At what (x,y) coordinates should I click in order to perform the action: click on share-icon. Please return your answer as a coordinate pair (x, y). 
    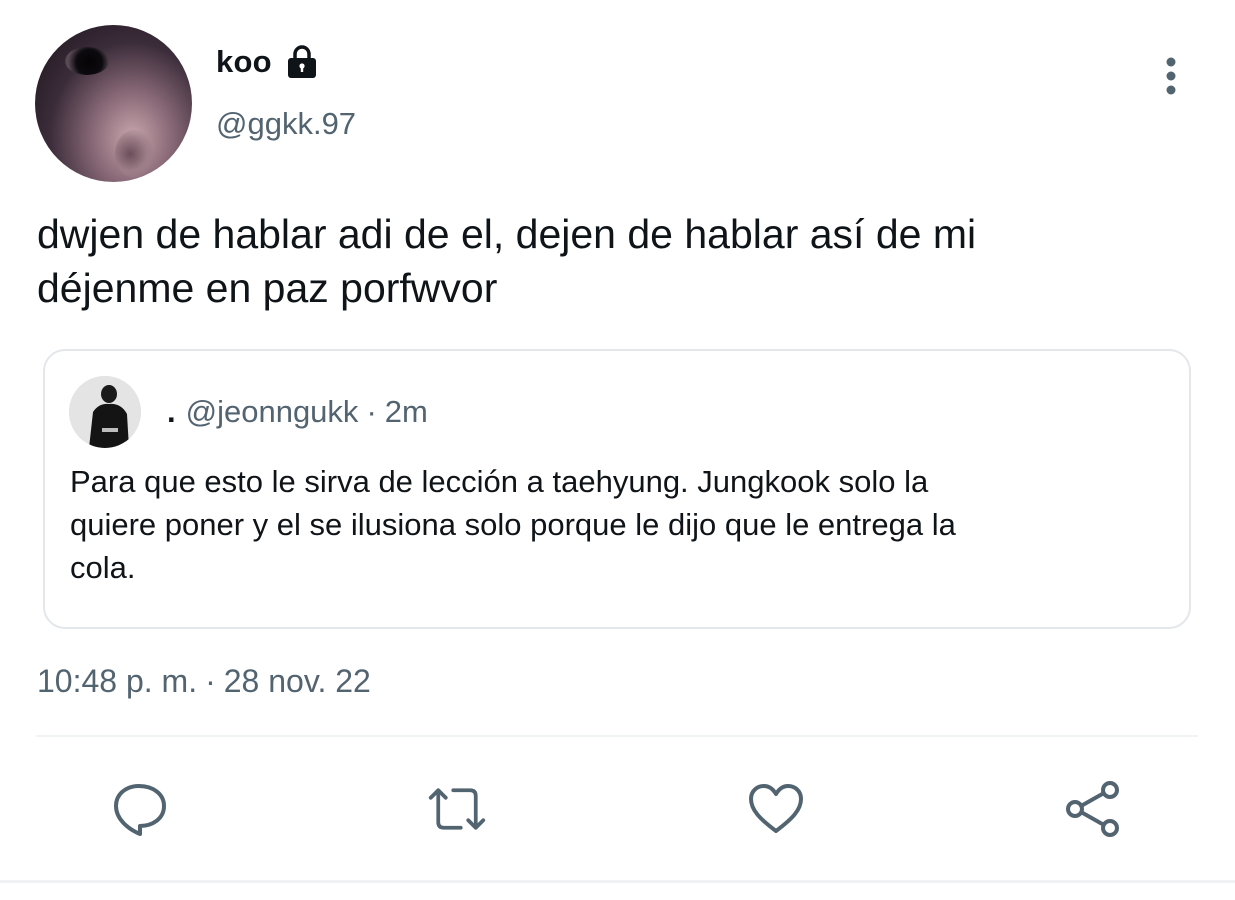
    Looking at the image, I should click on (1092, 809).